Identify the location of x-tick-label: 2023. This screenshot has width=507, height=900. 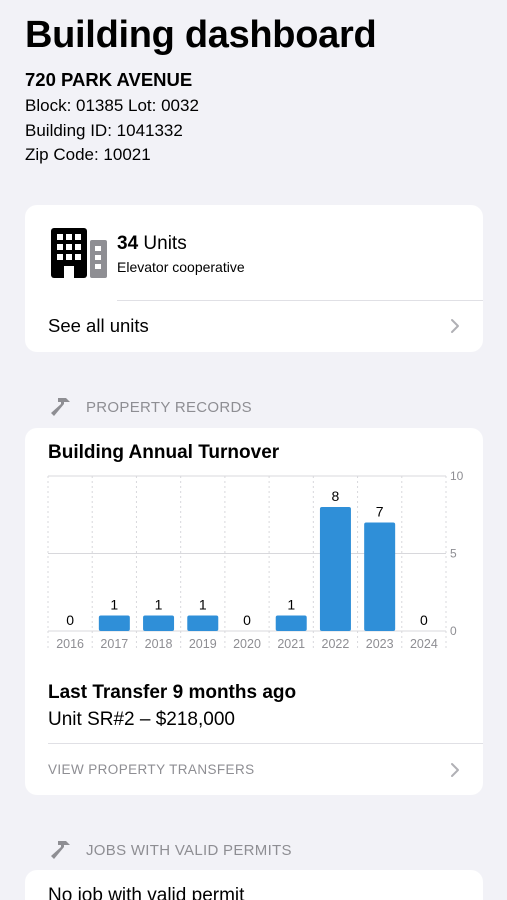
(380, 644).